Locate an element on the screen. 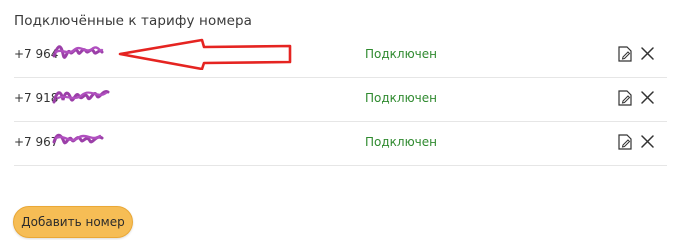  add-number-button: Добавить номер is located at coordinates (73, 222).